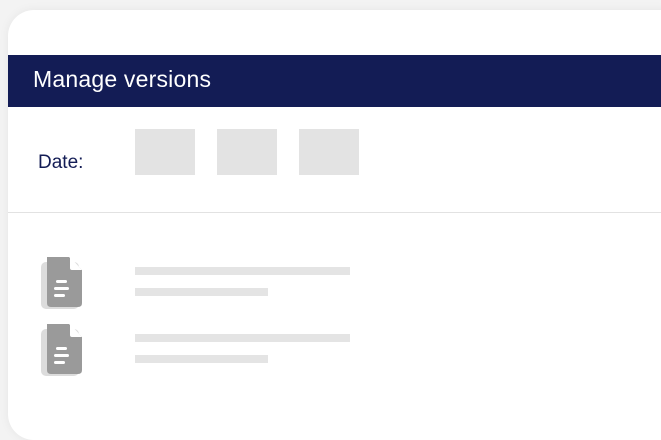  What do you see at coordinates (122, 79) in the screenshot?
I see `panel-title: Manage versions` at bounding box center [122, 79].